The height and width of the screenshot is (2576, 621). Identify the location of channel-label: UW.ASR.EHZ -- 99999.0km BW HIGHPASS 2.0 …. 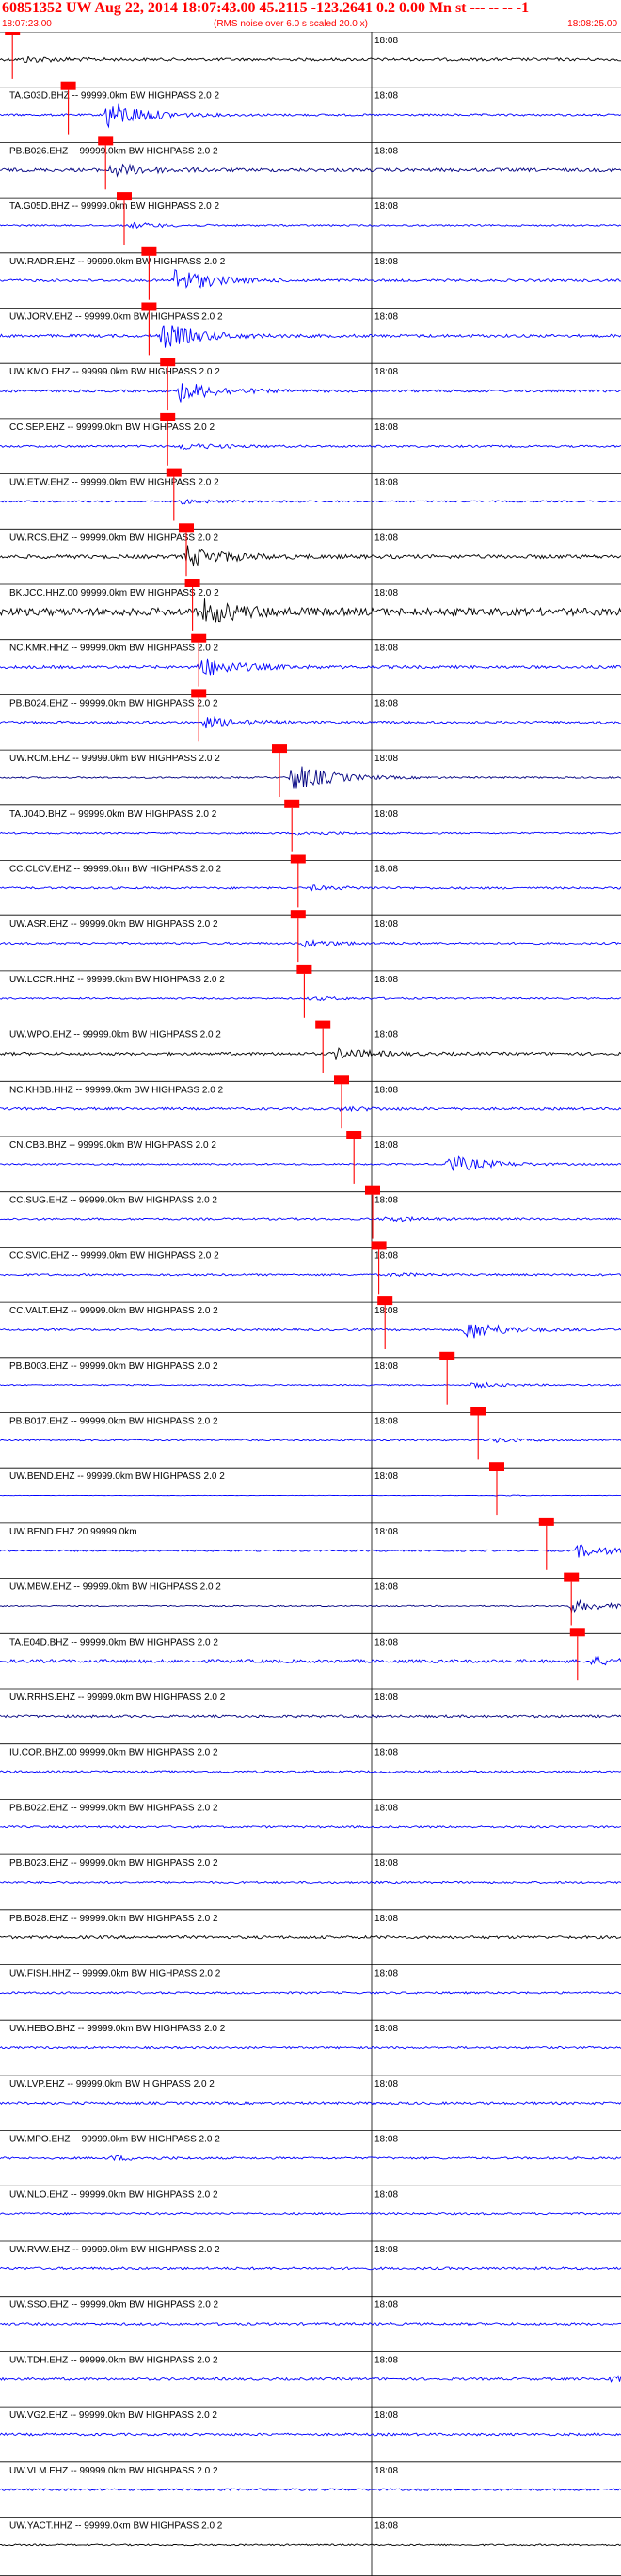
(114, 924).